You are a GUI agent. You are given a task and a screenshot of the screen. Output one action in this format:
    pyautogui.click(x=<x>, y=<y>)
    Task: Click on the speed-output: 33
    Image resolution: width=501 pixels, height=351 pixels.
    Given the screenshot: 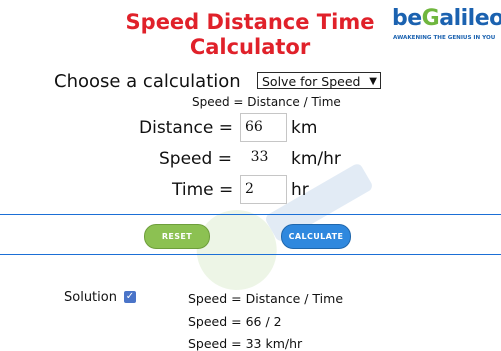 What is the action you would take?
    pyautogui.click(x=259, y=158)
    